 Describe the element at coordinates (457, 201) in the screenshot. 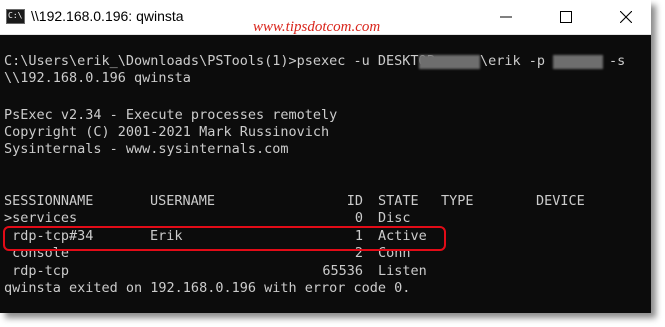

I see `header-type: TYPE` at that location.